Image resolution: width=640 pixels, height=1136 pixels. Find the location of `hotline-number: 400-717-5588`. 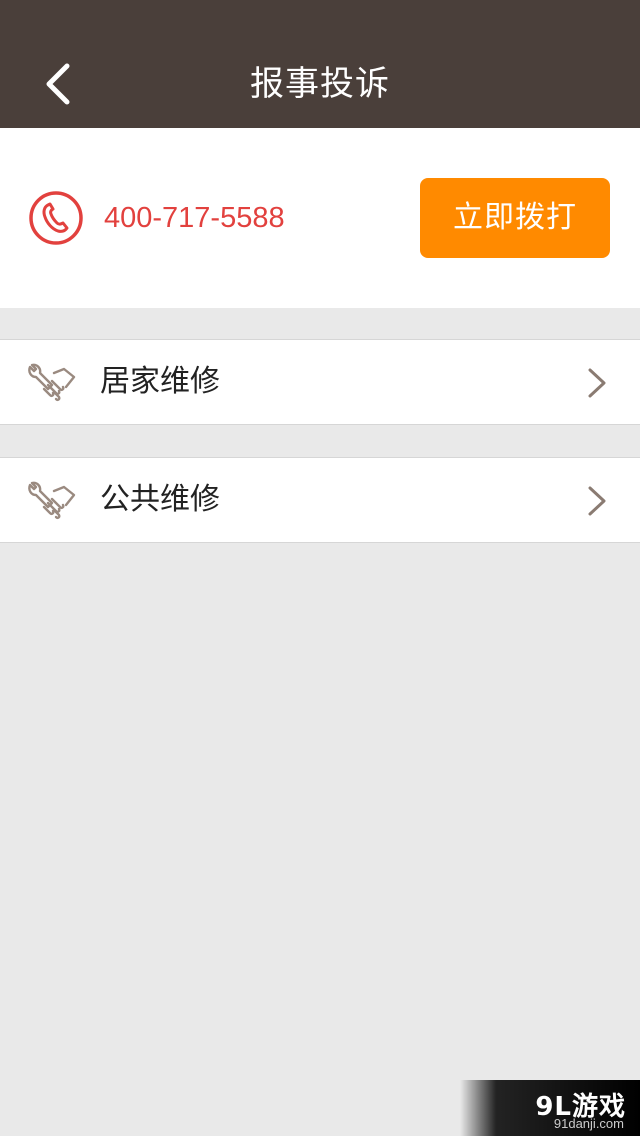

hotline-number: 400-717-5588 is located at coordinates (194, 218).